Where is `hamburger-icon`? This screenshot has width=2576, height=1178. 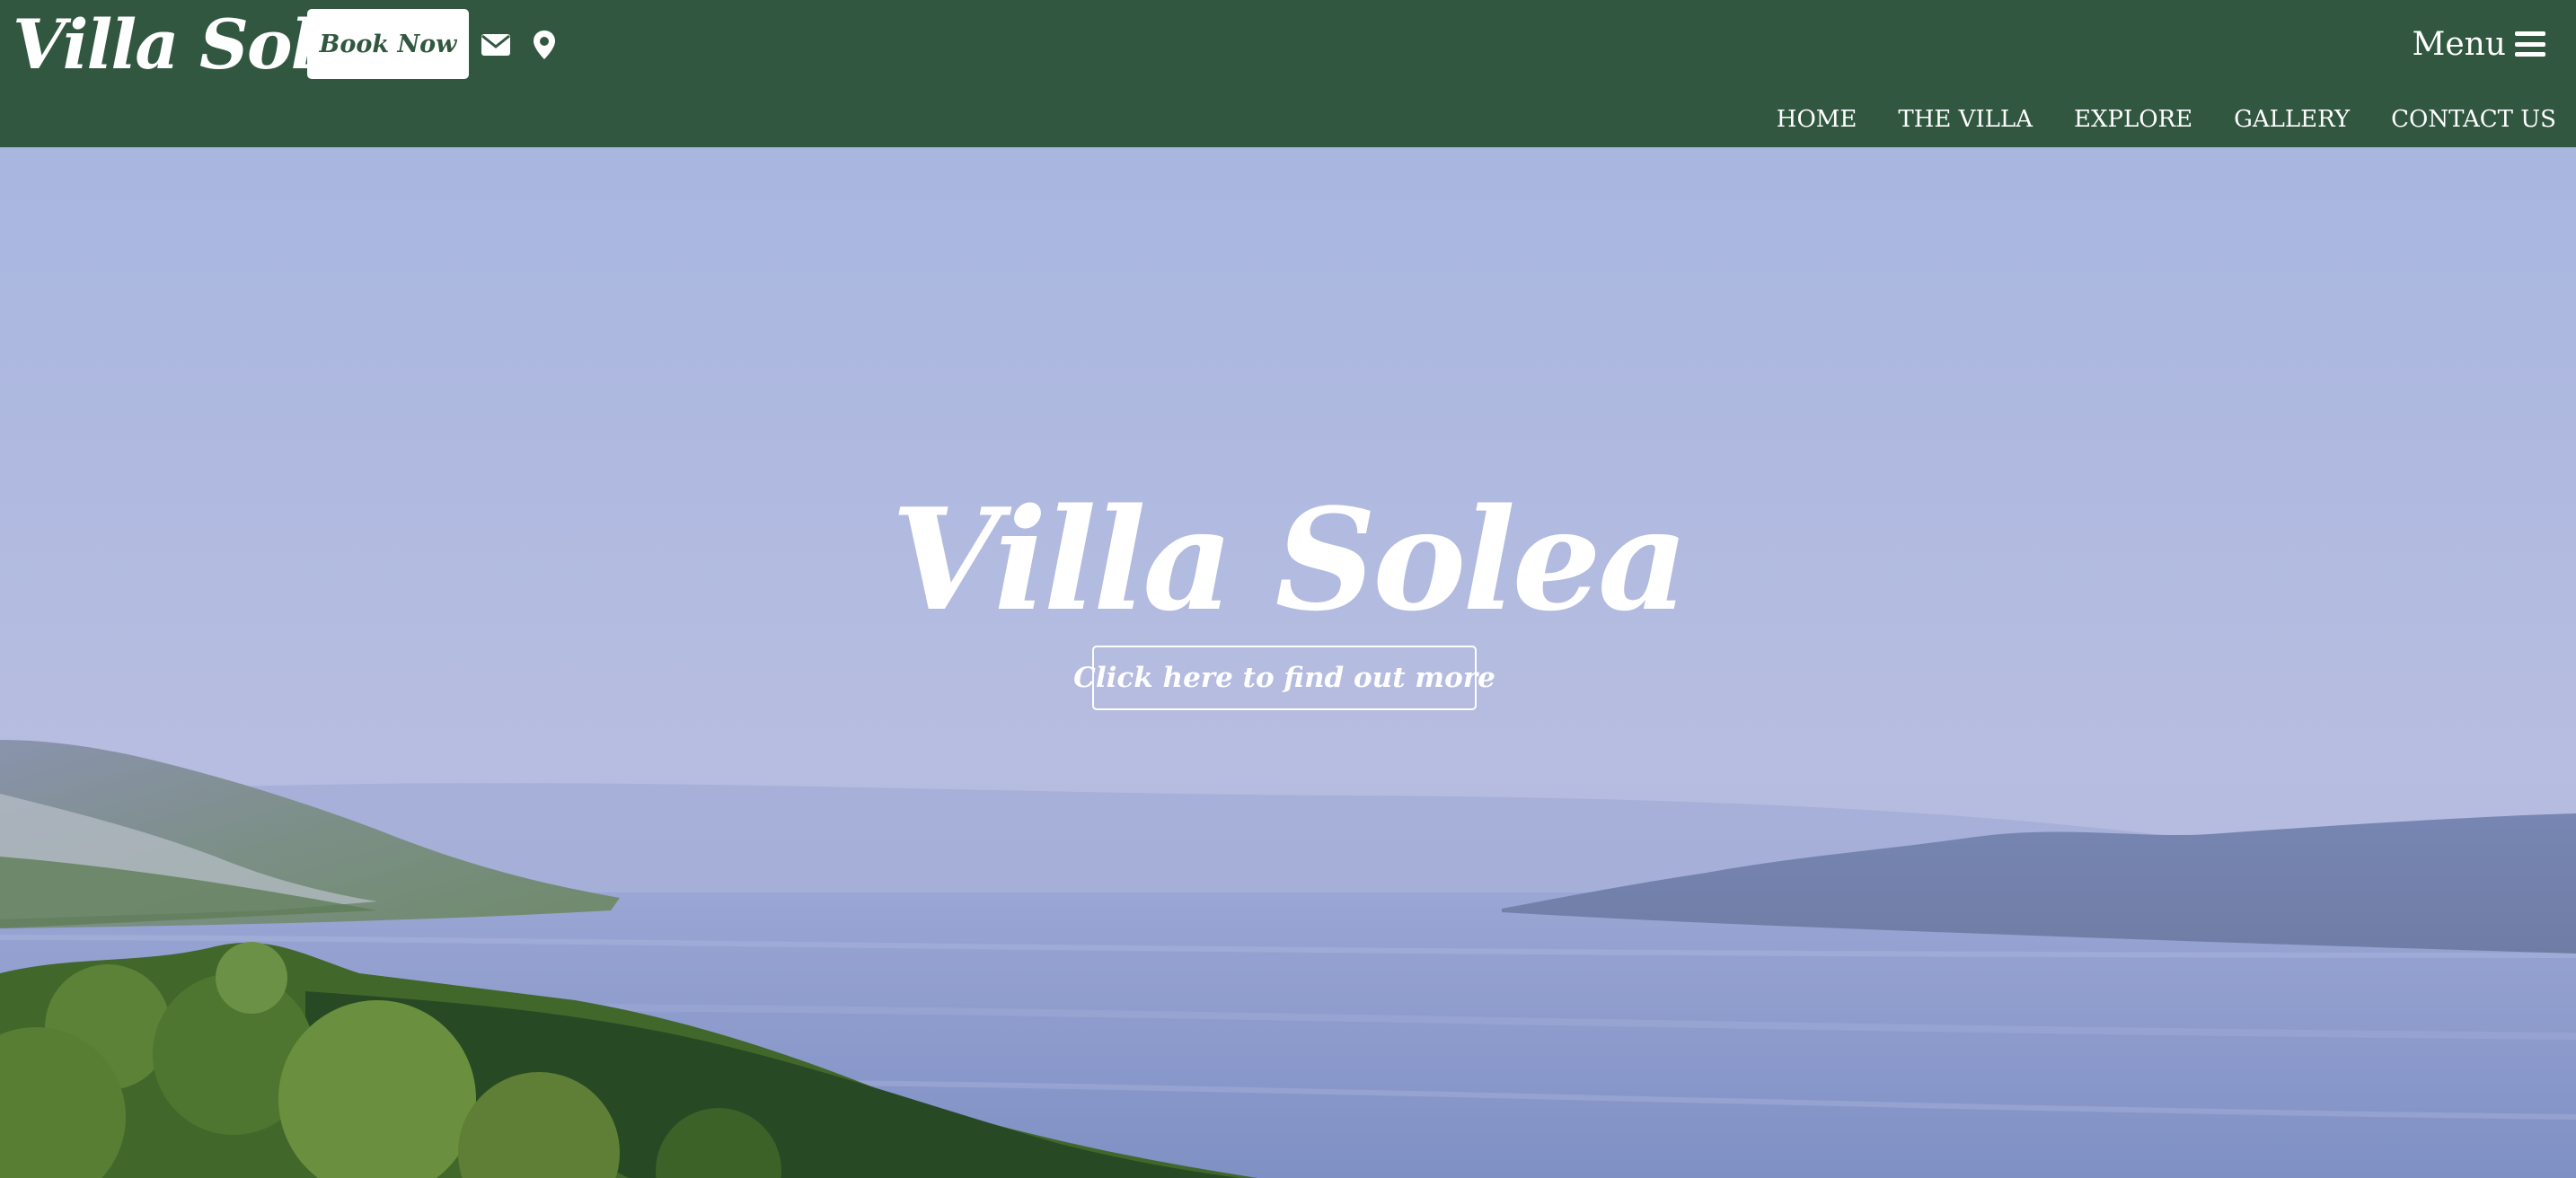 hamburger-icon is located at coordinates (2530, 44).